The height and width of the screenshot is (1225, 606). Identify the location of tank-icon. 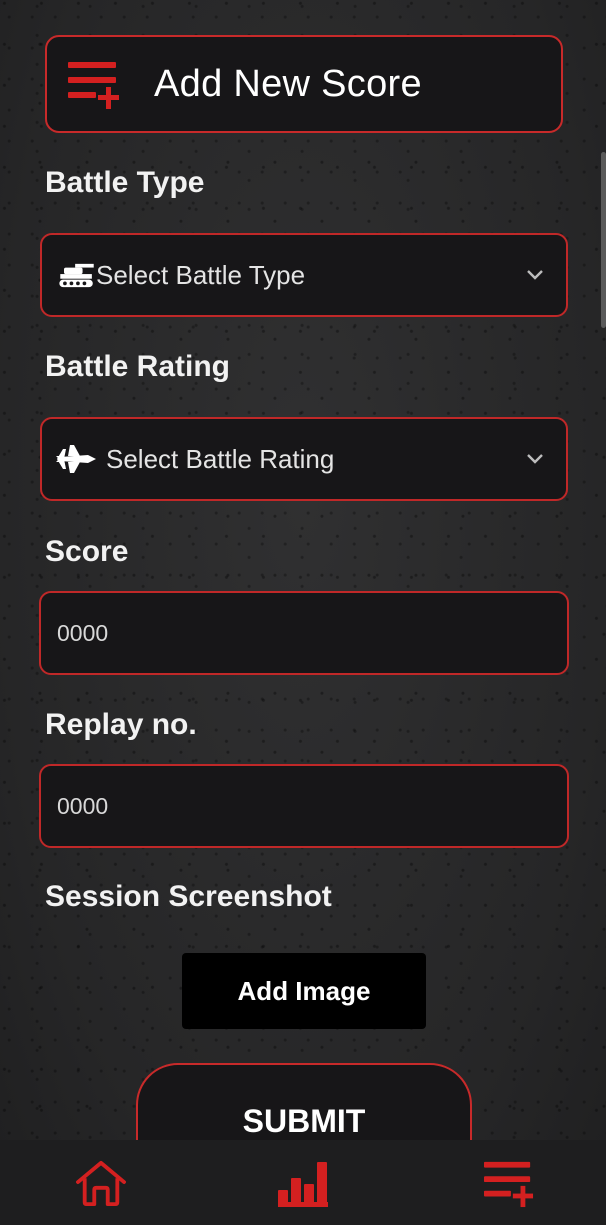
(76, 275).